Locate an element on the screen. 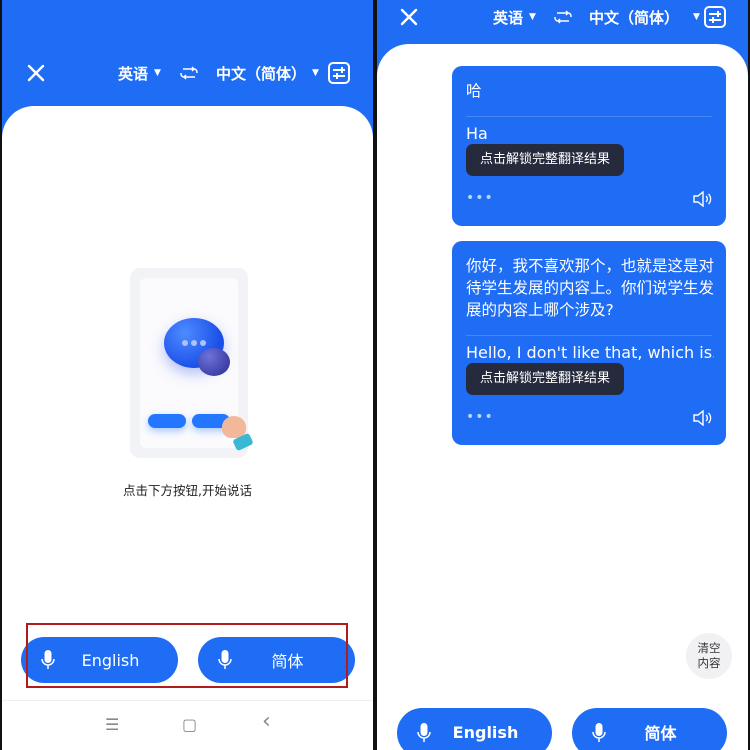  clear-content-label: 清空内容 is located at coordinates (709, 655).